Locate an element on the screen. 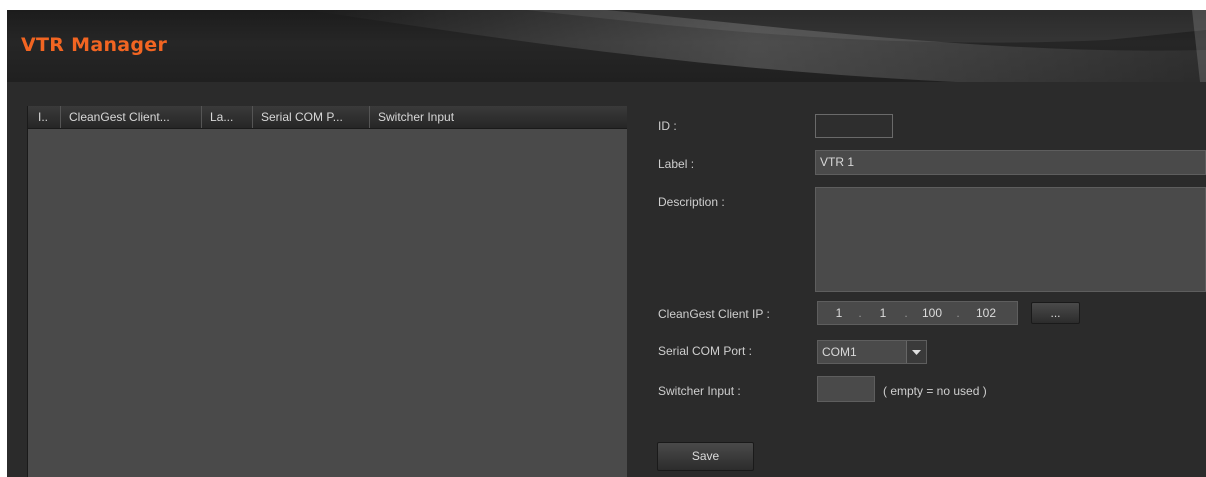 Image resolution: width=1206 pixels, height=477 pixels. column-header-id: I.. is located at coordinates (44, 117).